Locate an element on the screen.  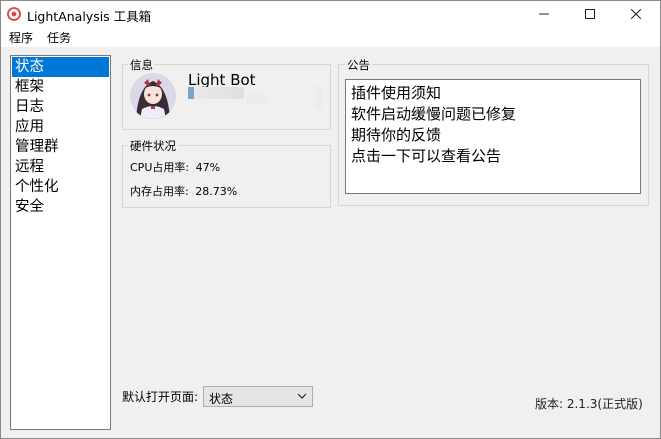
title-bar: LightAnalysis 工具箱 is located at coordinates (330, 14).